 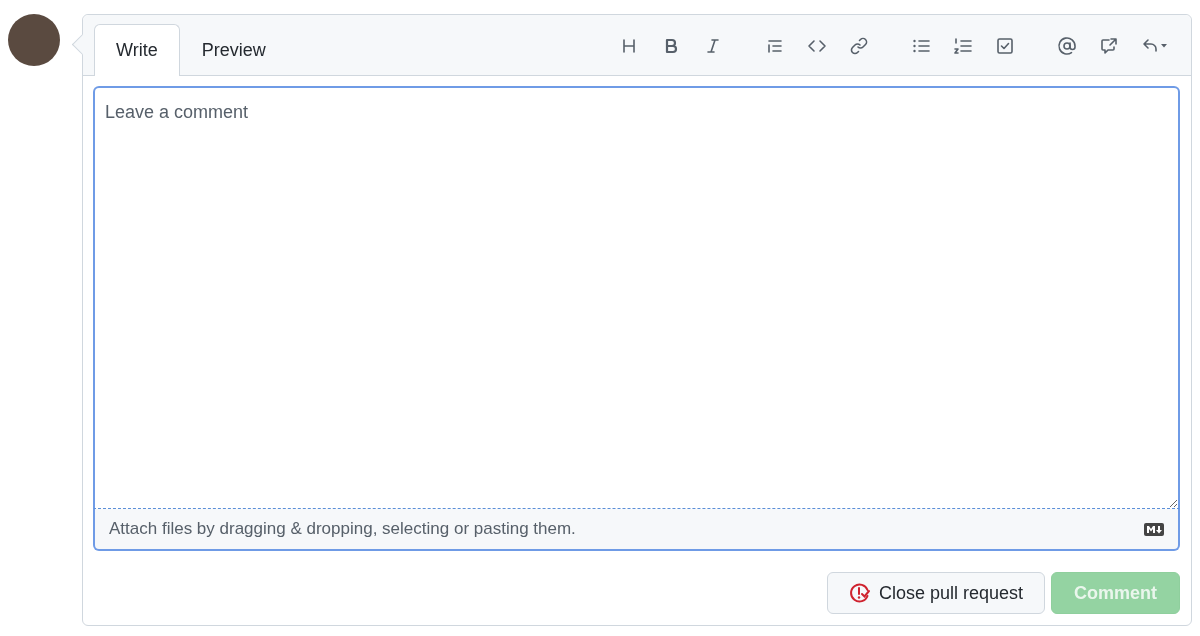 What do you see at coordinates (1109, 46) in the screenshot?
I see `cross-reference-icon` at bounding box center [1109, 46].